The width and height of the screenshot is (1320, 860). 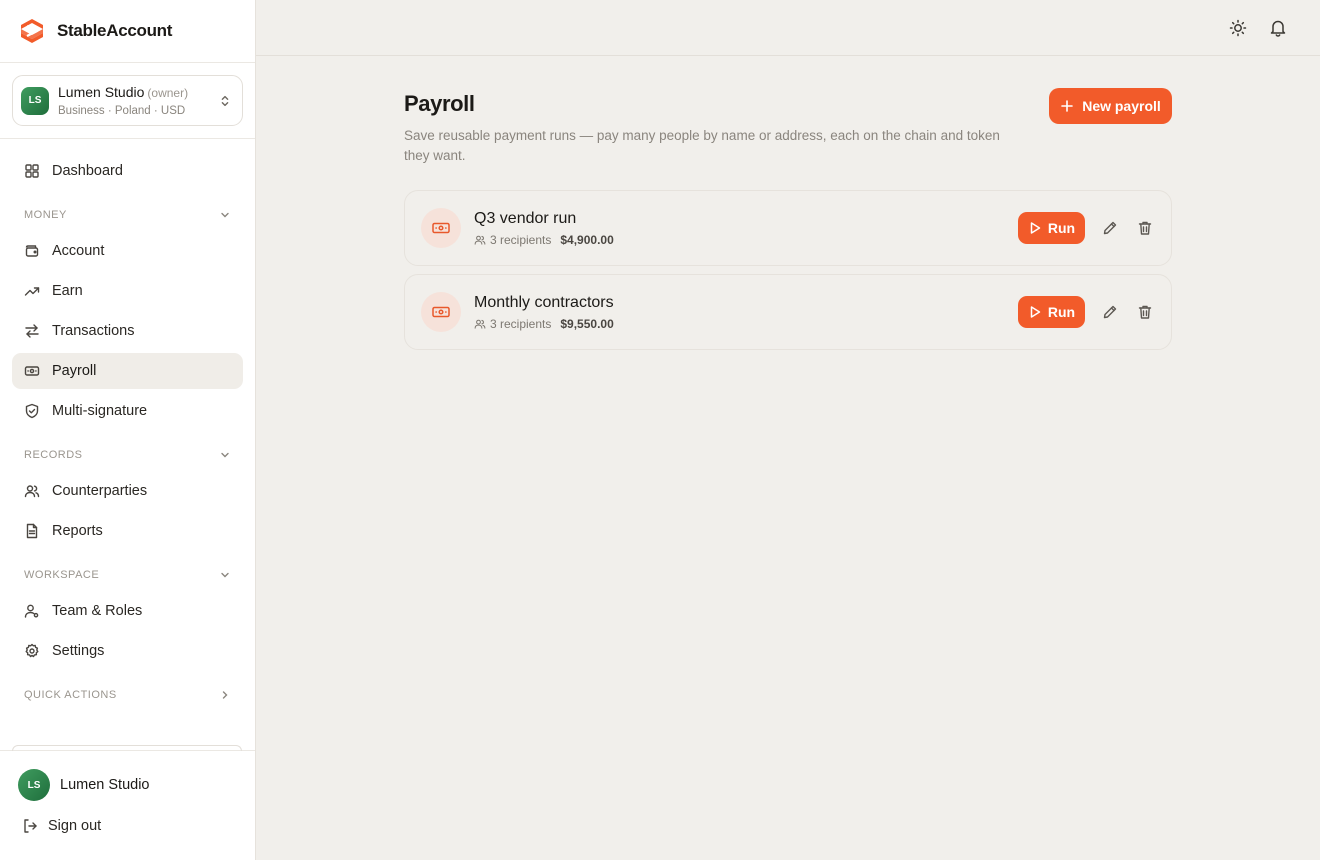 What do you see at coordinates (127, 695) in the screenshot?
I see `section-quick-actions: QUICK ACTIONS` at bounding box center [127, 695].